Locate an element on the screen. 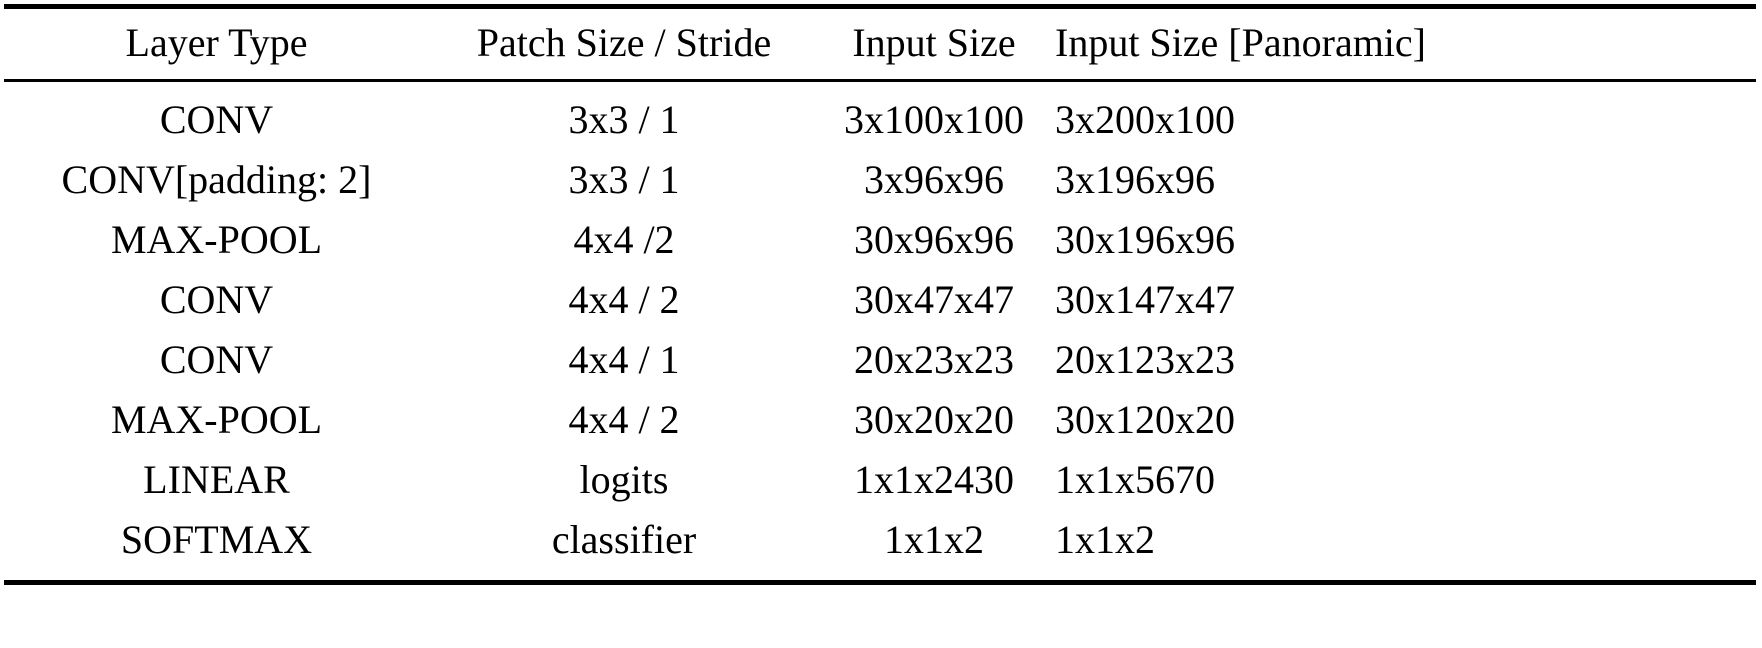 This screenshot has width=1762, height=648. cell-input_size_panoramic: 3x196x96 is located at coordinates (1135, 179).